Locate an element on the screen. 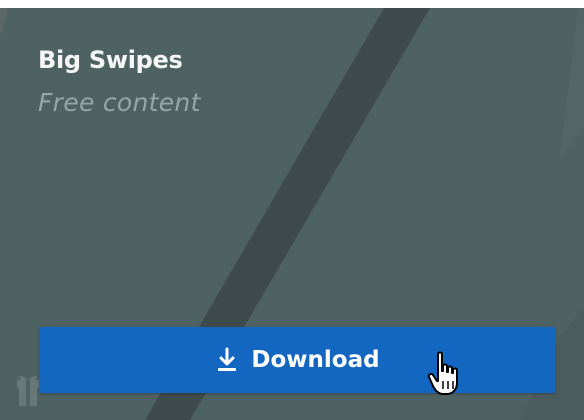 The width and height of the screenshot is (584, 420). download-icon is located at coordinates (227, 360).